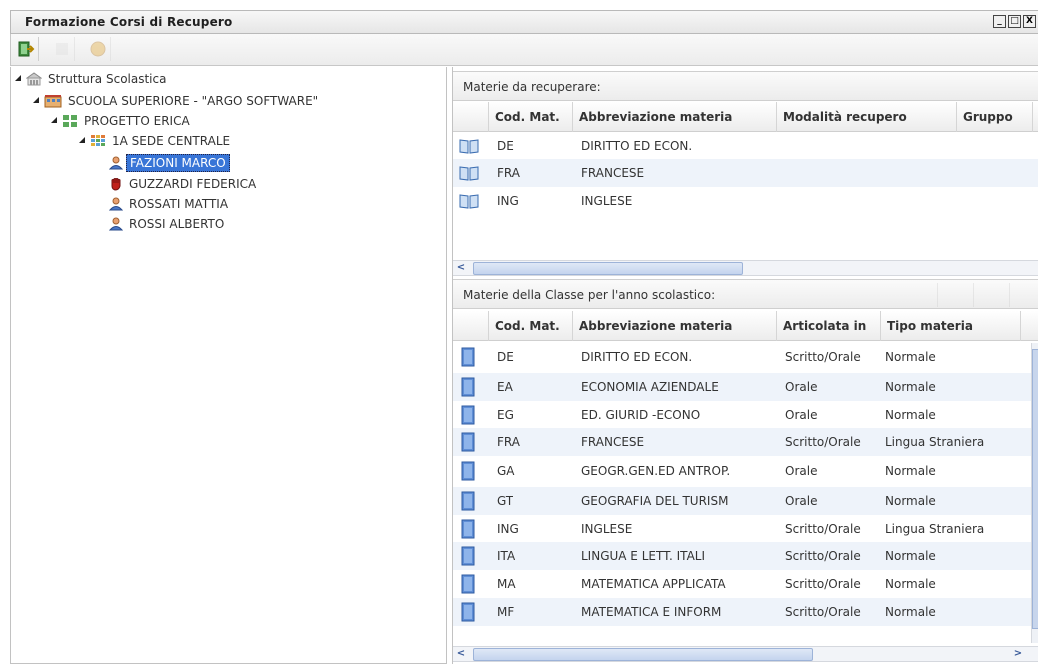 This screenshot has height=664, width=1038. What do you see at coordinates (745, 146) in the screenshot?
I see `table-row: DE DIRITTO ED ECON.` at bounding box center [745, 146].